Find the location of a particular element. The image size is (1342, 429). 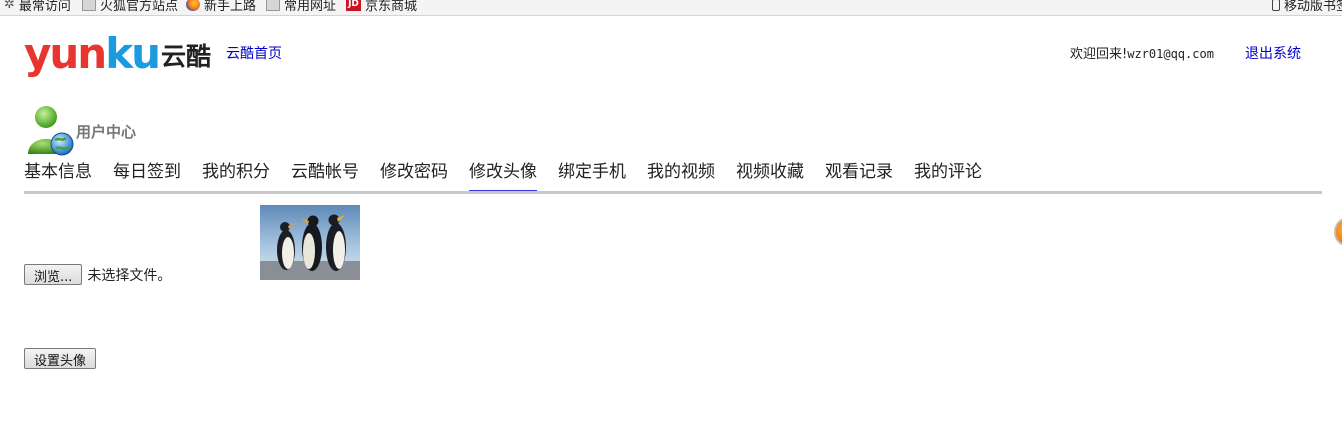

site-logo: yunku 云酷 is located at coordinates (117, 52).